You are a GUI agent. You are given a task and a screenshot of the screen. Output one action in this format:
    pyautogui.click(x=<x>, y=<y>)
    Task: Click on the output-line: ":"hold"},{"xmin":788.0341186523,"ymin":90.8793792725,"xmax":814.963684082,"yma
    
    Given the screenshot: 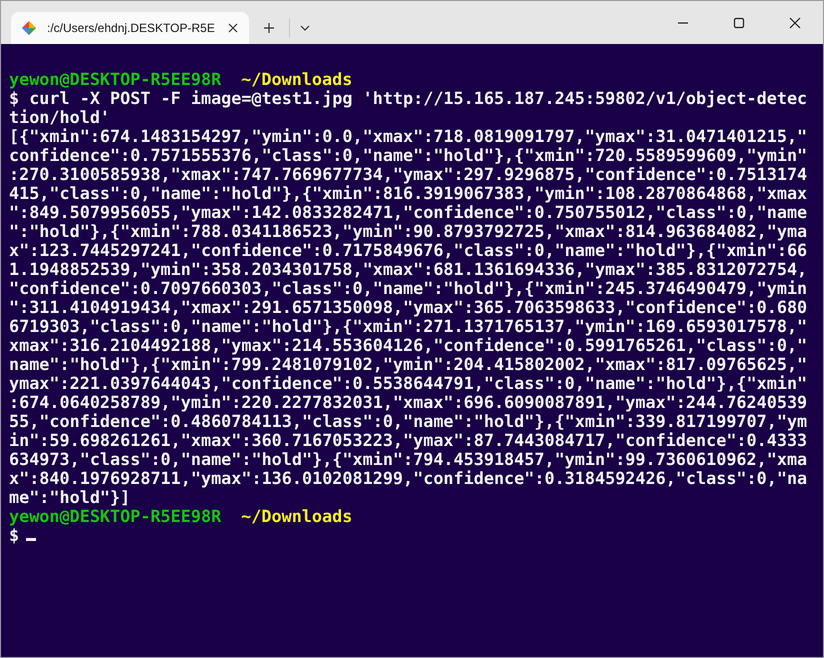 What is the action you would take?
    pyautogui.click(x=408, y=231)
    